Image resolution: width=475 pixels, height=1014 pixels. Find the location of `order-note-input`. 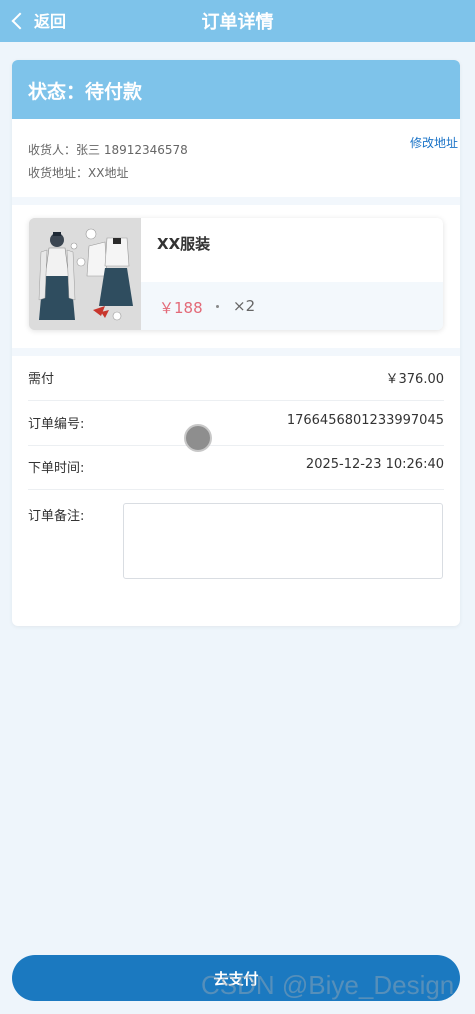

order-note-input is located at coordinates (283, 541).